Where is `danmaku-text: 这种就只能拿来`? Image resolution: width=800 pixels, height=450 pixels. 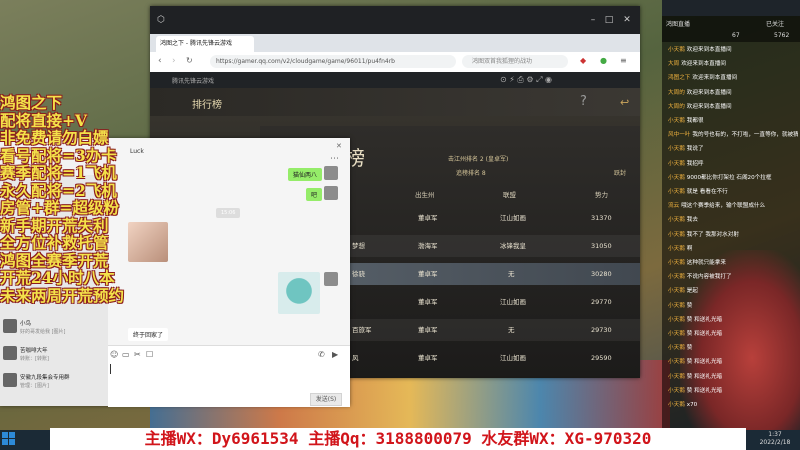 danmaku-text: 这种就只能拿来 is located at coordinates (706, 263).